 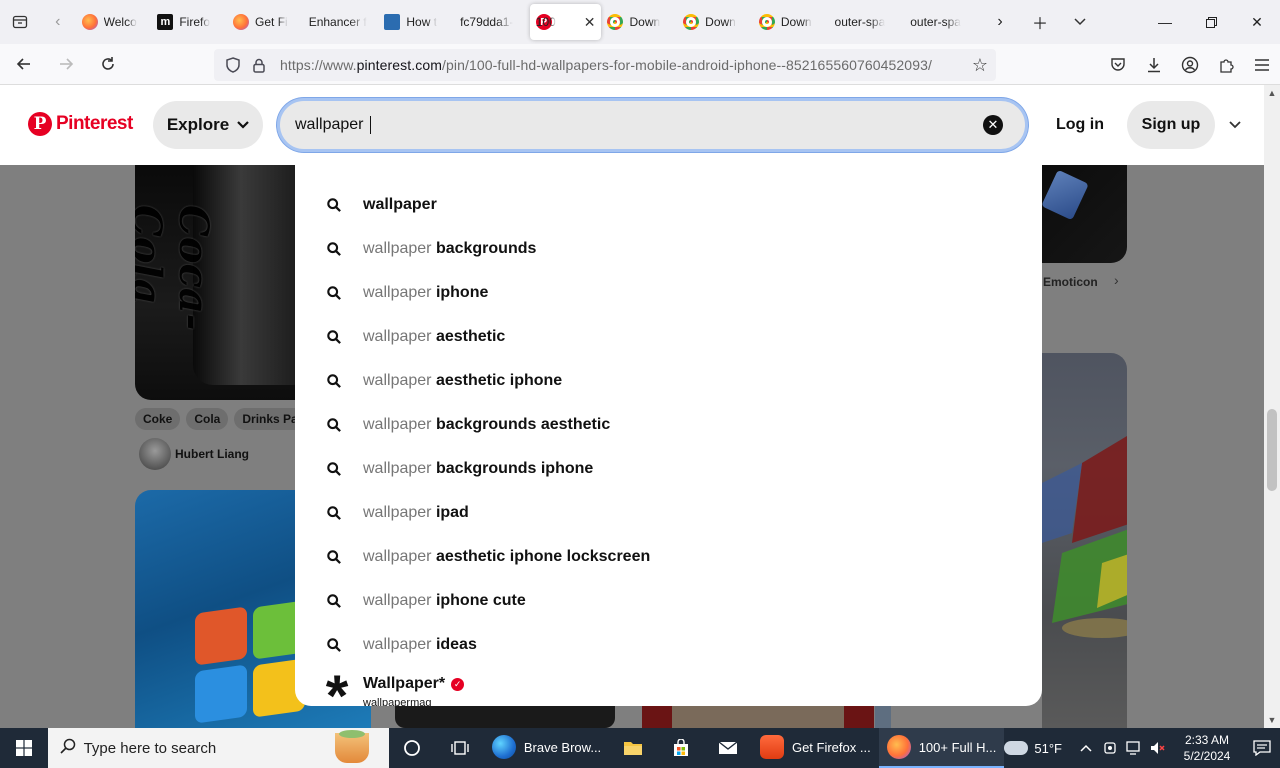 I want to click on minimize-window-icon: —, so click(x=1165, y=22).